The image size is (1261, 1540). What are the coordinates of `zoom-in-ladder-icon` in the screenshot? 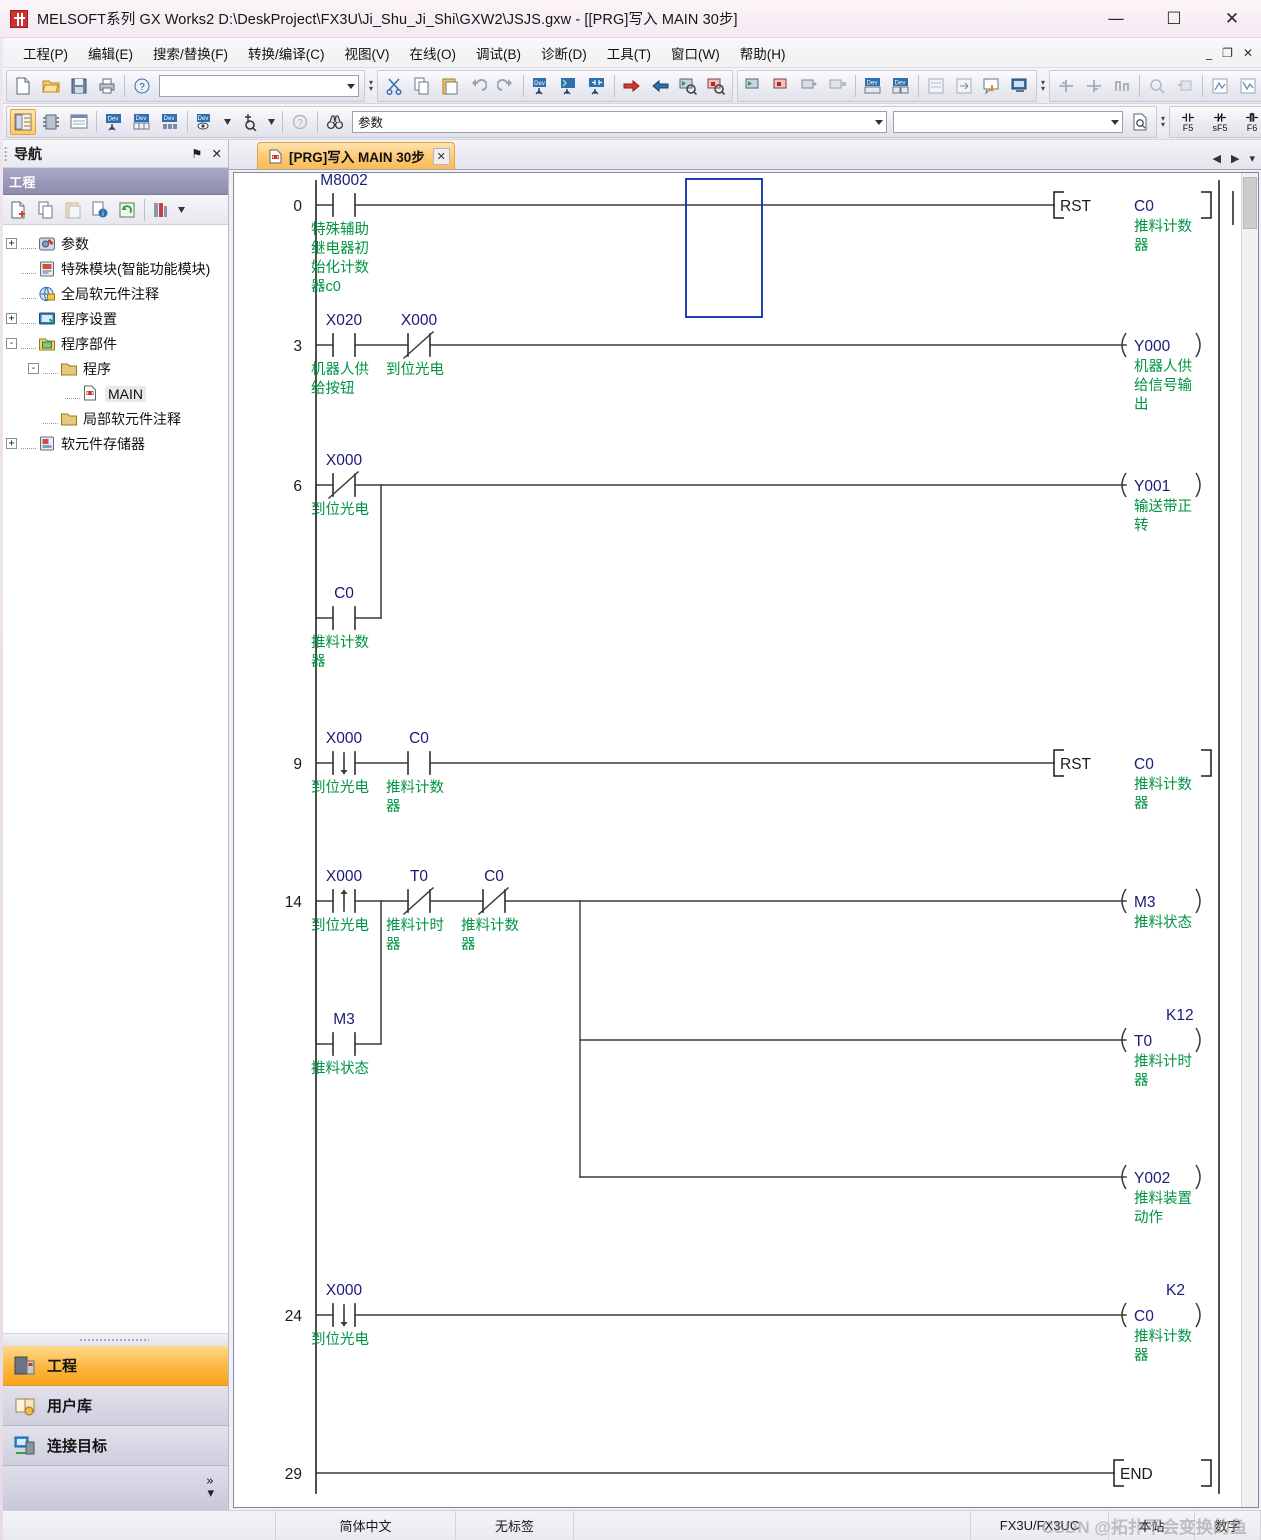 It's located at (1220, 86).